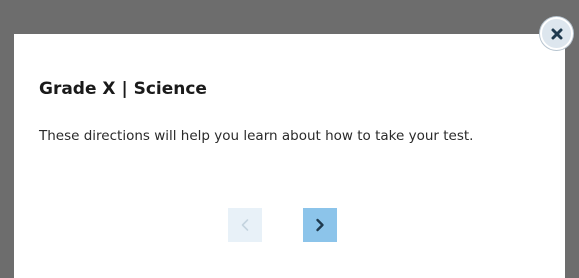 This screenshot has width=579, height=278. I want to click on chevron-left-icon, so click(245, 225).